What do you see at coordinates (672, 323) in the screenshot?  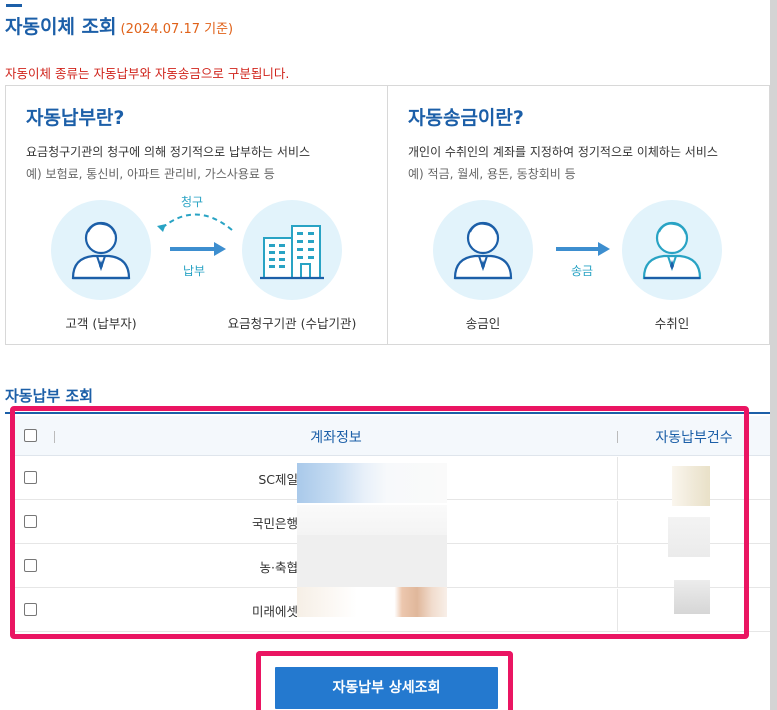 I see `recipient-caption: 수취인` at bounding box center [672, 323].